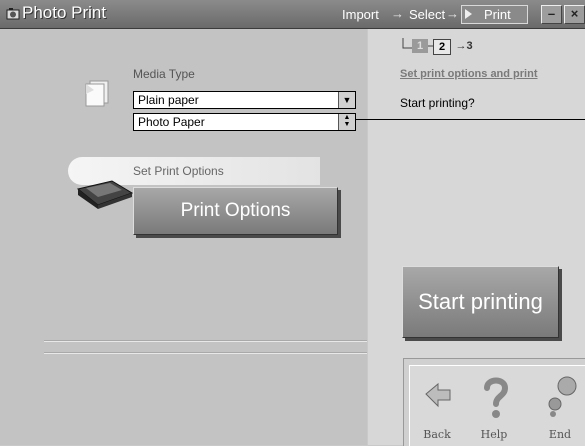  Describe the element at coordinates (468, 14) in the screenshot. I see `play-icon` at that location.